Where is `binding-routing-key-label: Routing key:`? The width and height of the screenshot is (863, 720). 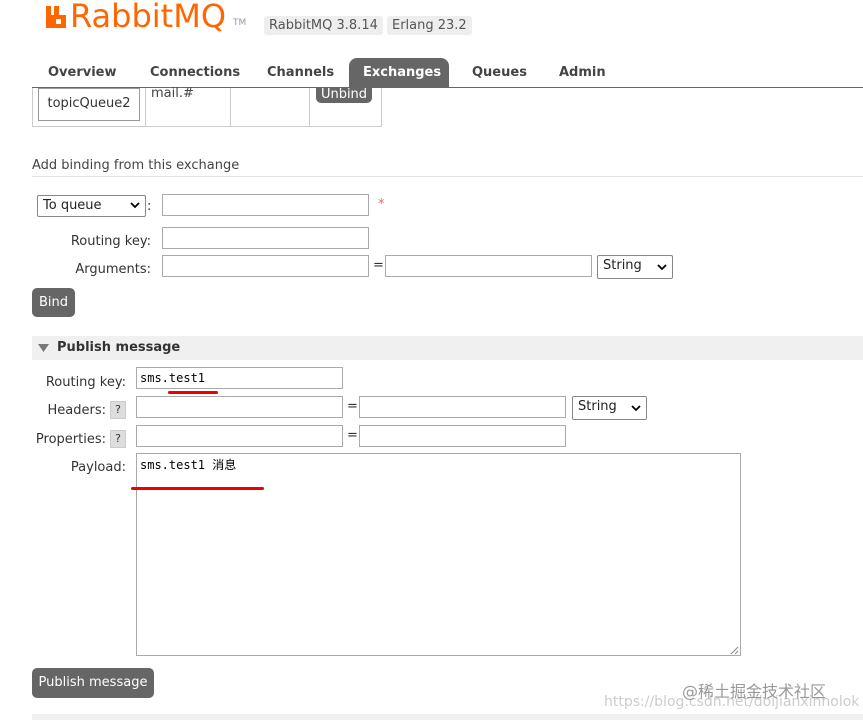 binding-routing-key-label: Routing key: is located at coordinates (110, 241).